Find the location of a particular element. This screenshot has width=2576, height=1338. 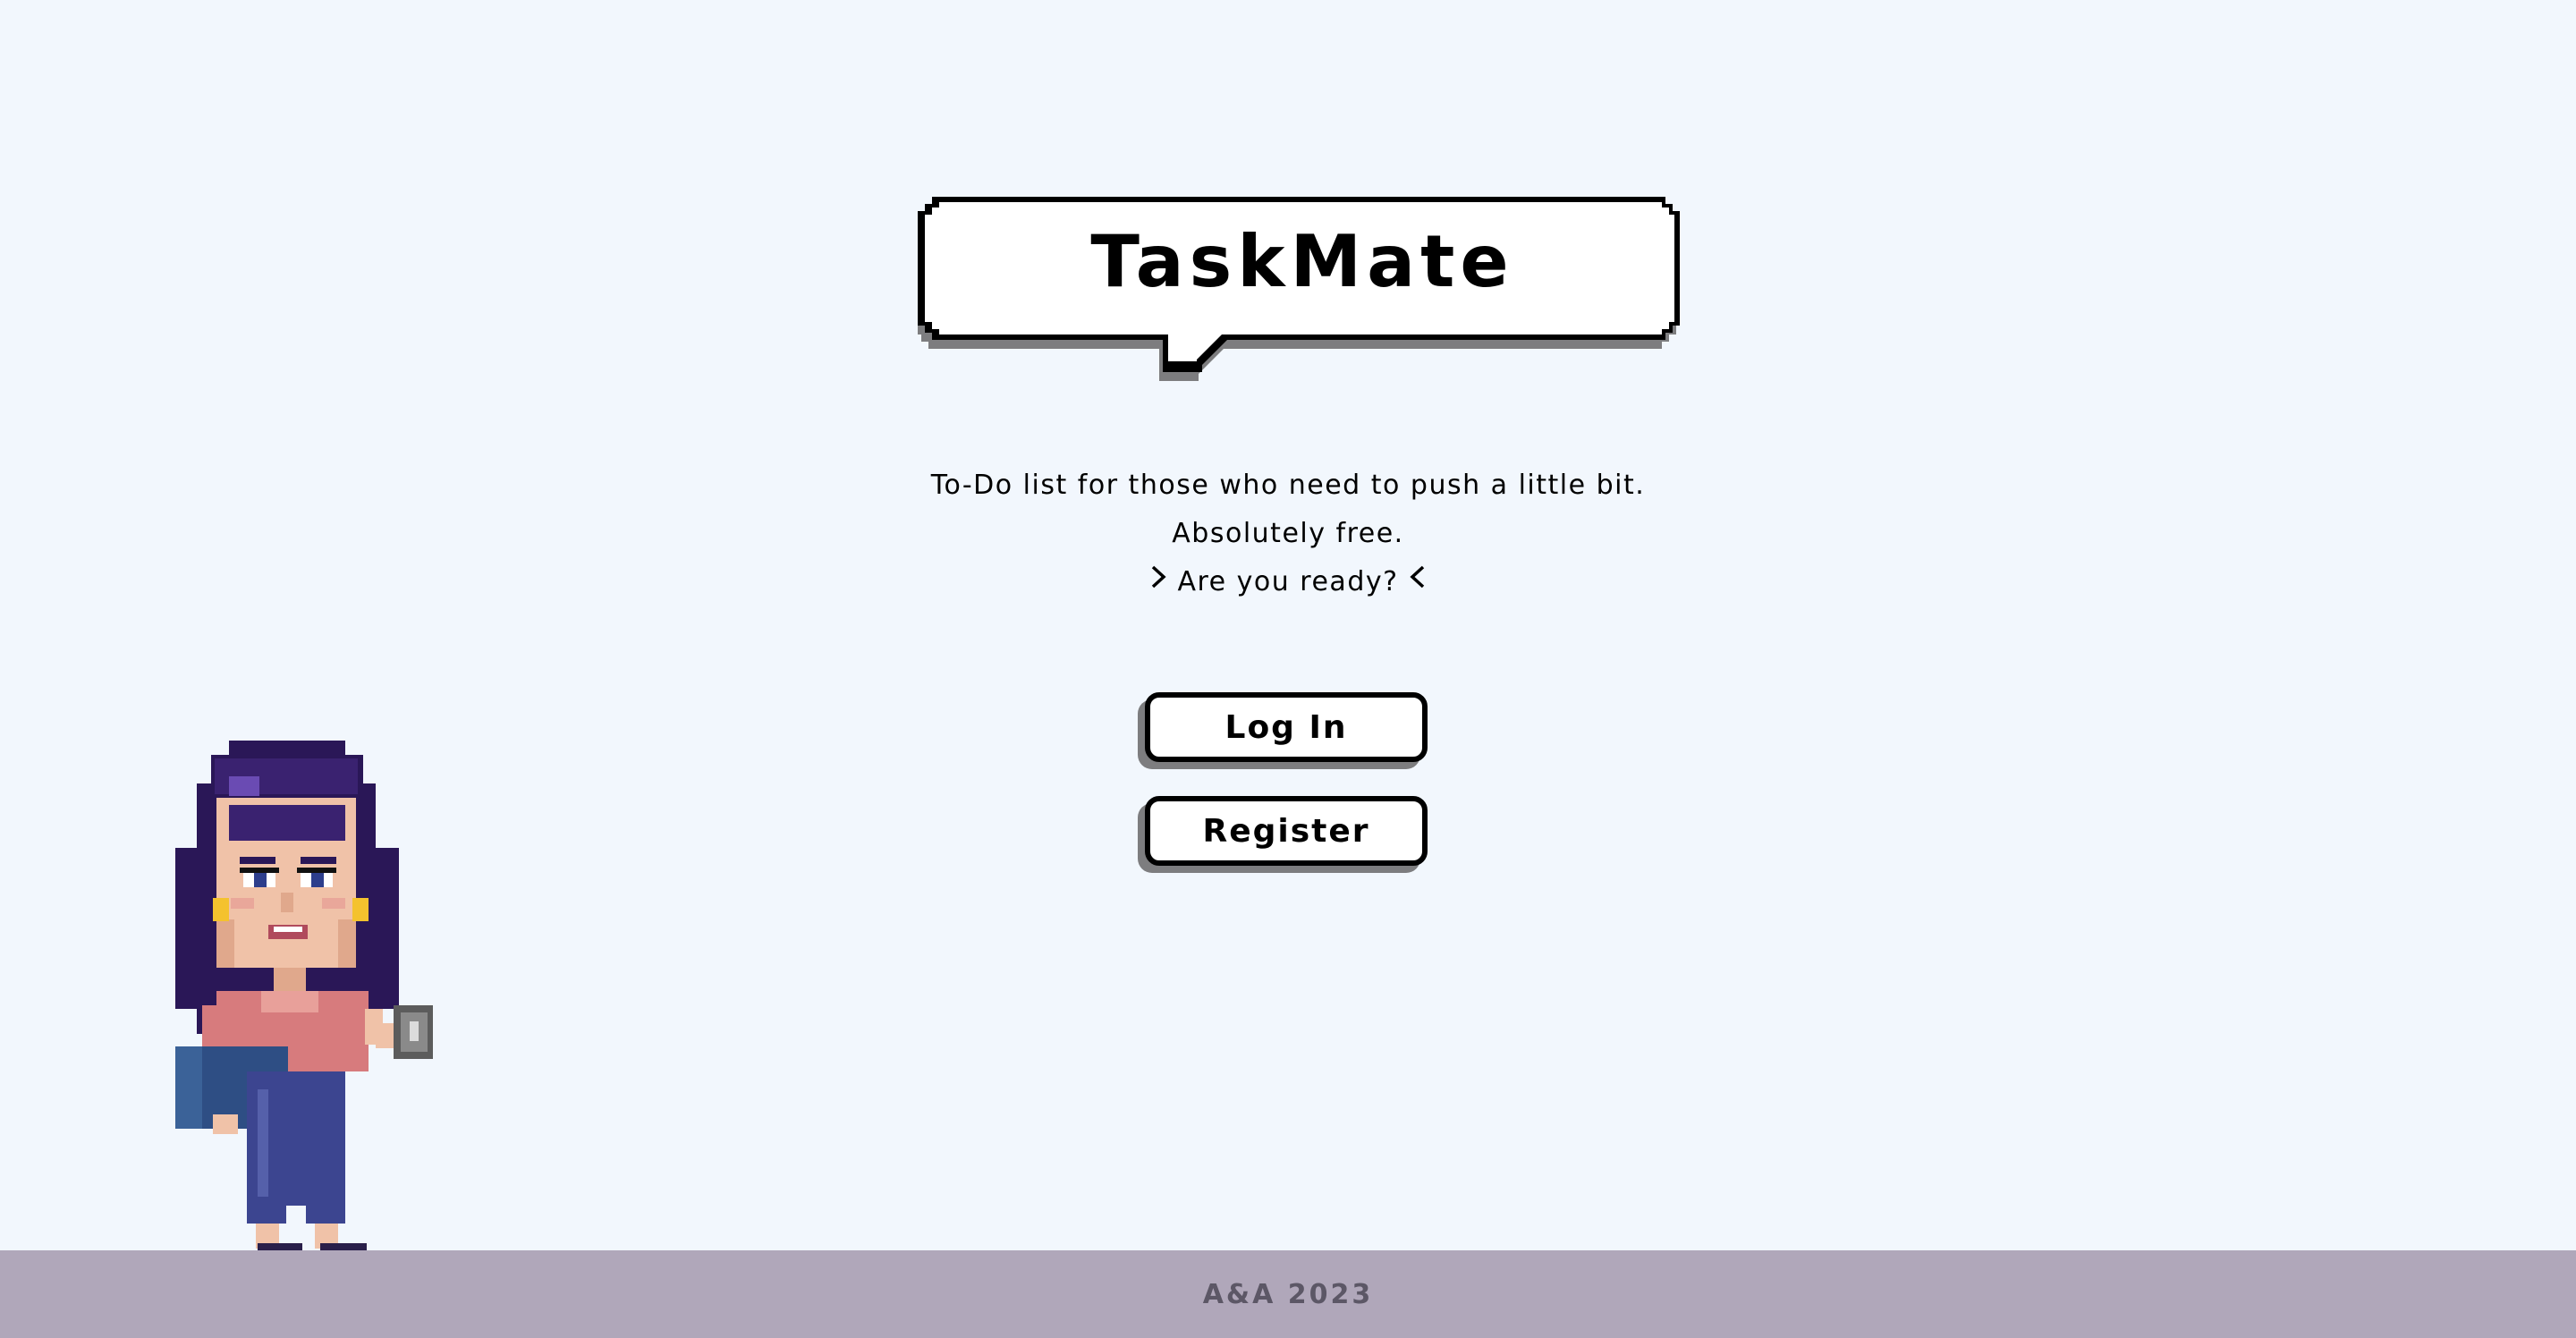

footer: A&A 2023 is located at coordinates (1288, 1294).